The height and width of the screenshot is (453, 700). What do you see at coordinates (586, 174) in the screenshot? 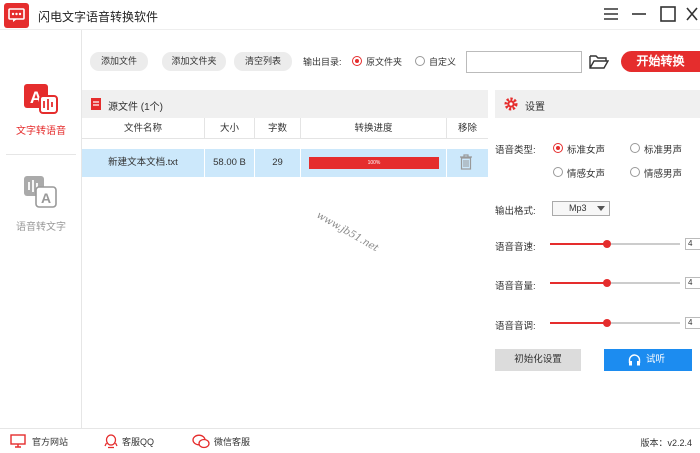
I see `voice-option-label: 情感女声` at bounding box center [586, 174].